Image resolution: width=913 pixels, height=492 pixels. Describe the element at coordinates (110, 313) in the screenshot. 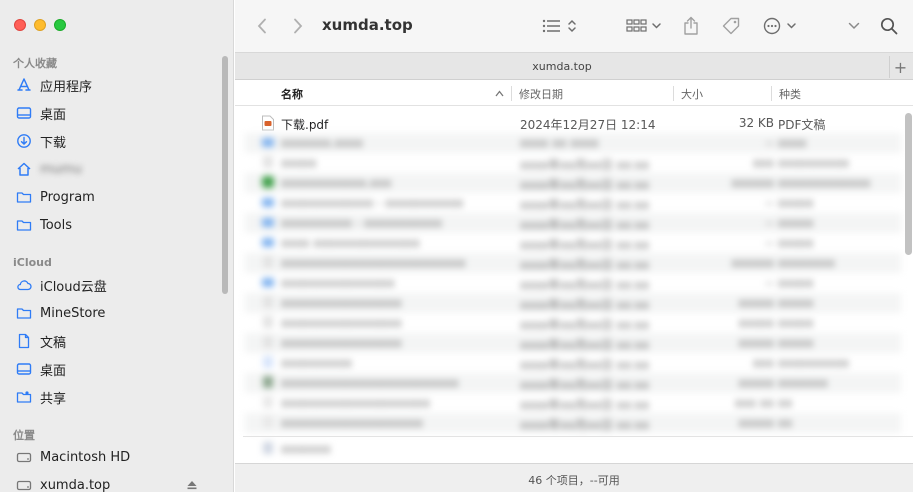

I see `sidebar-item-minestore: MineStore` at that location.